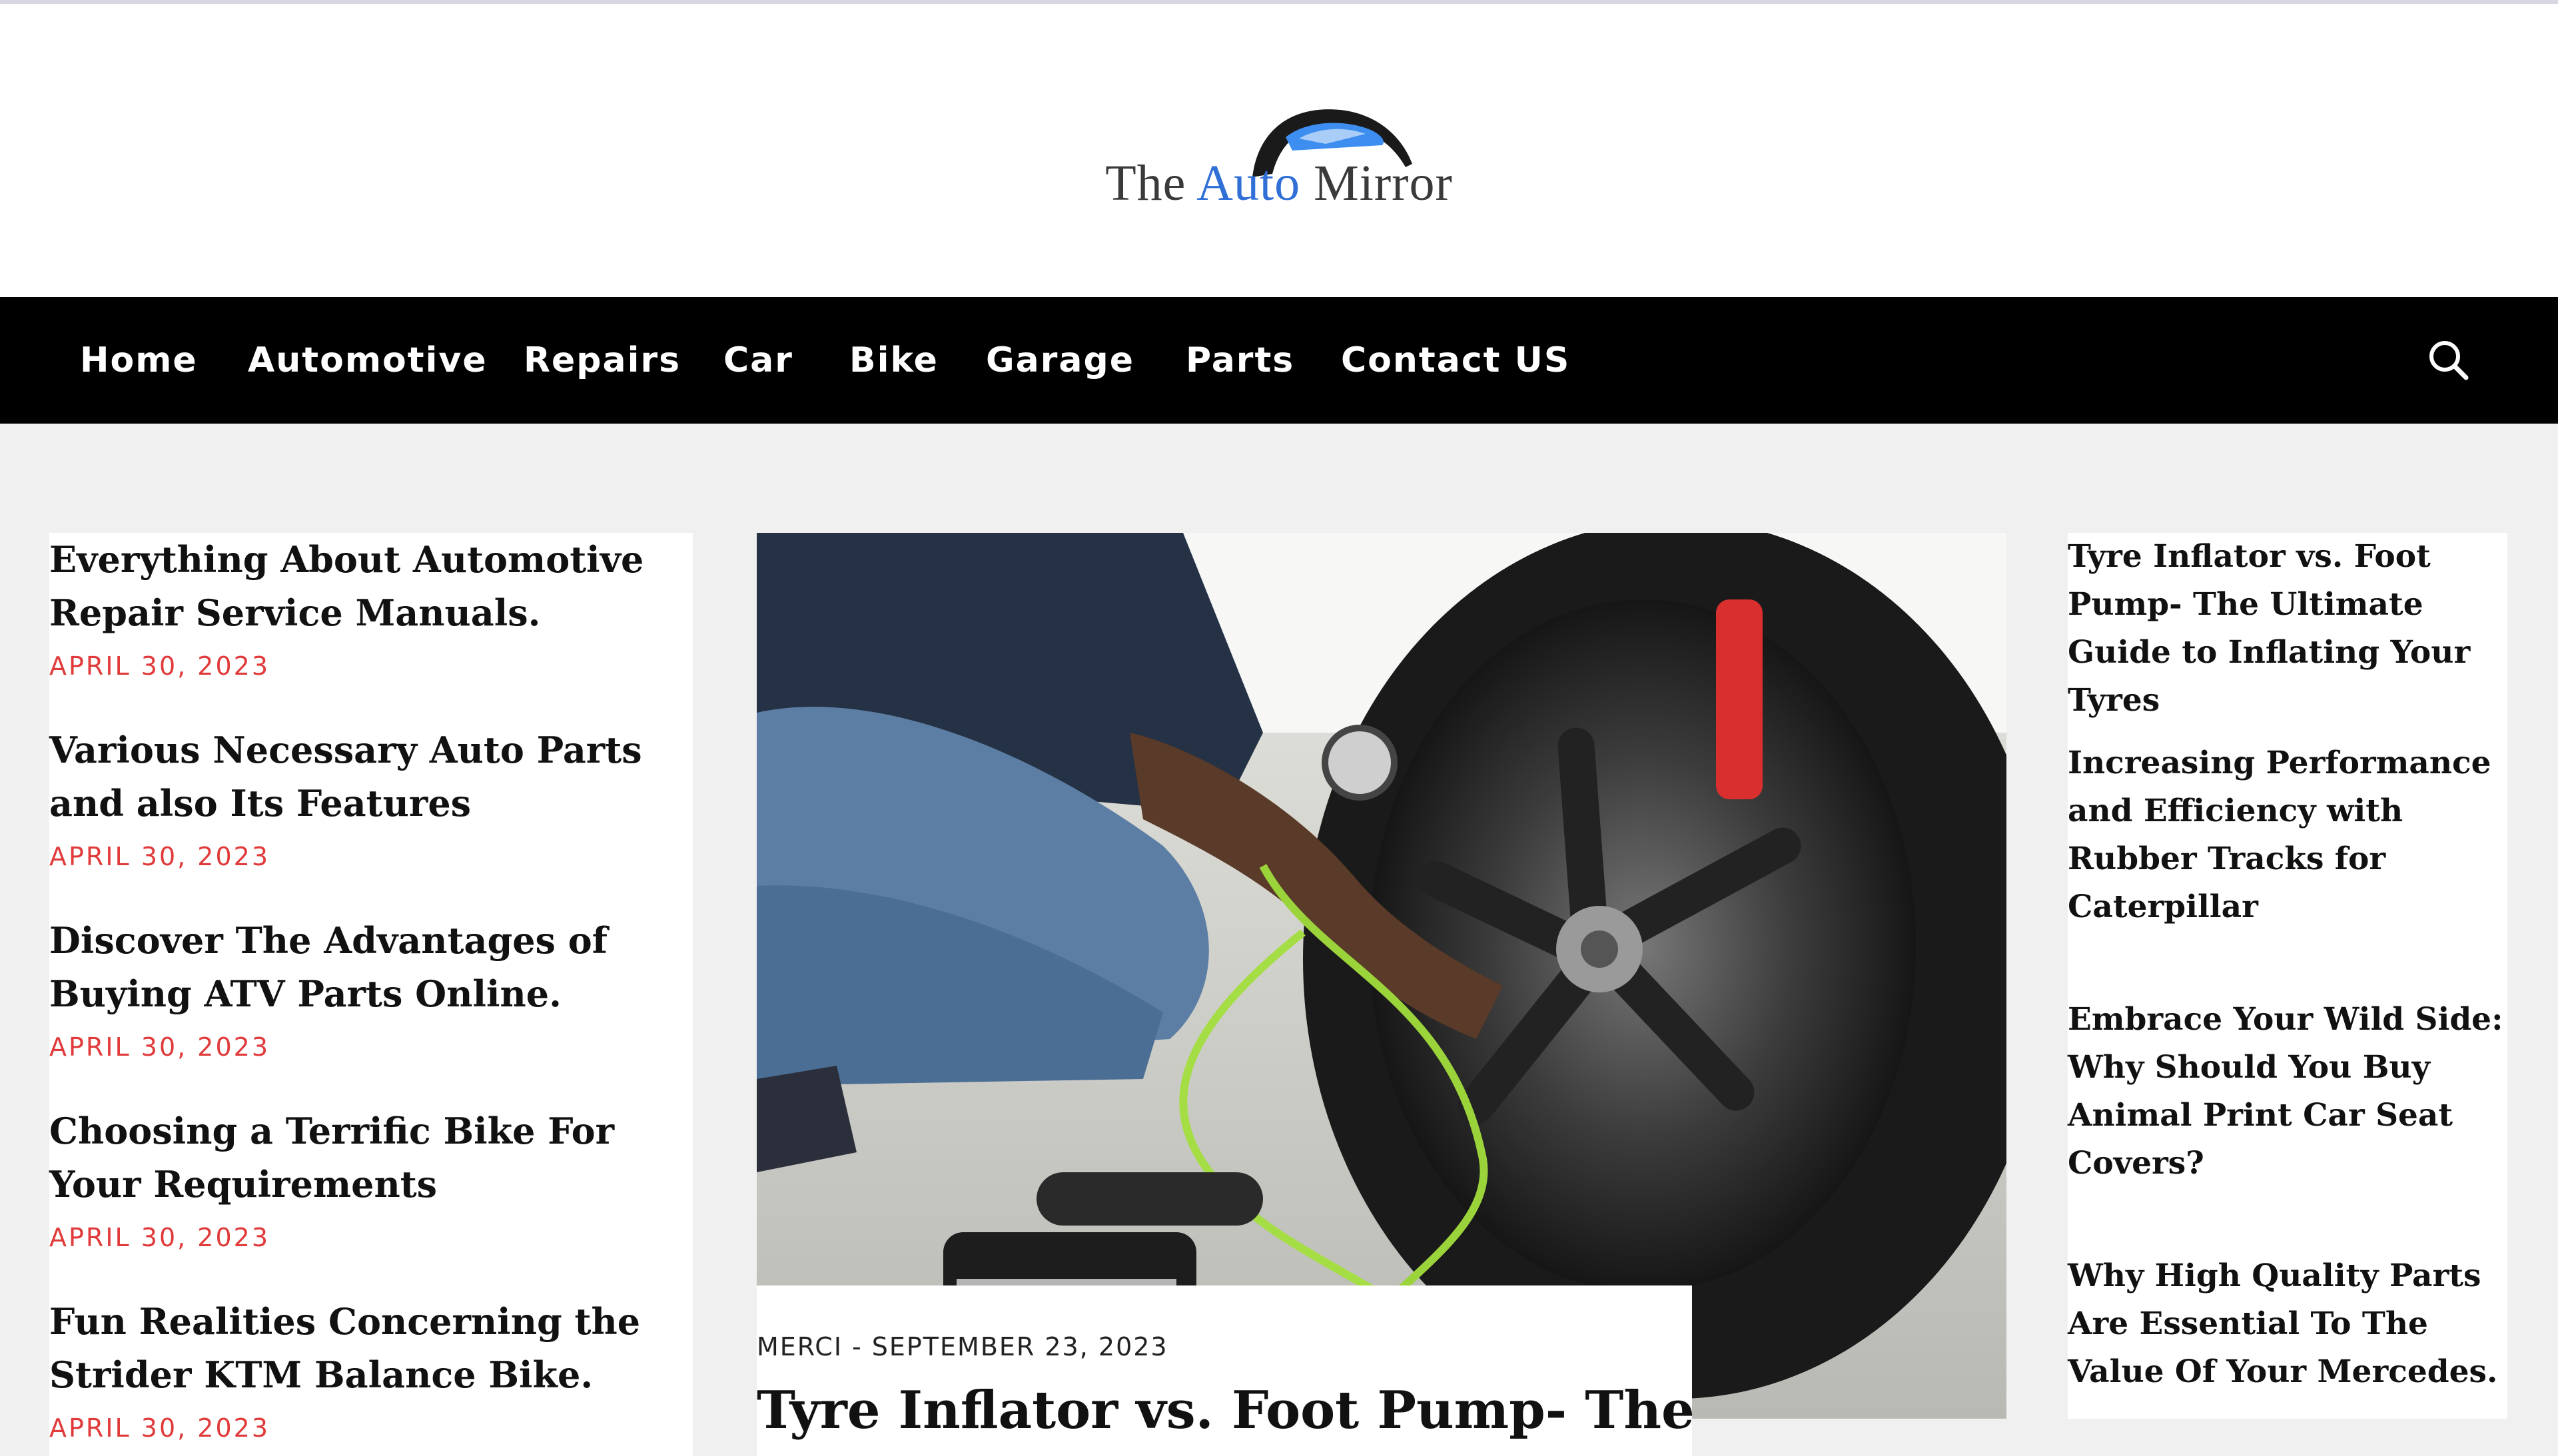 This screenshot has width=2558, height=1456. What do you see at coordinates (1240, 360) in the screenshot?
I see `nav-item-parts: Parts` at bounding box center [1240, 360].